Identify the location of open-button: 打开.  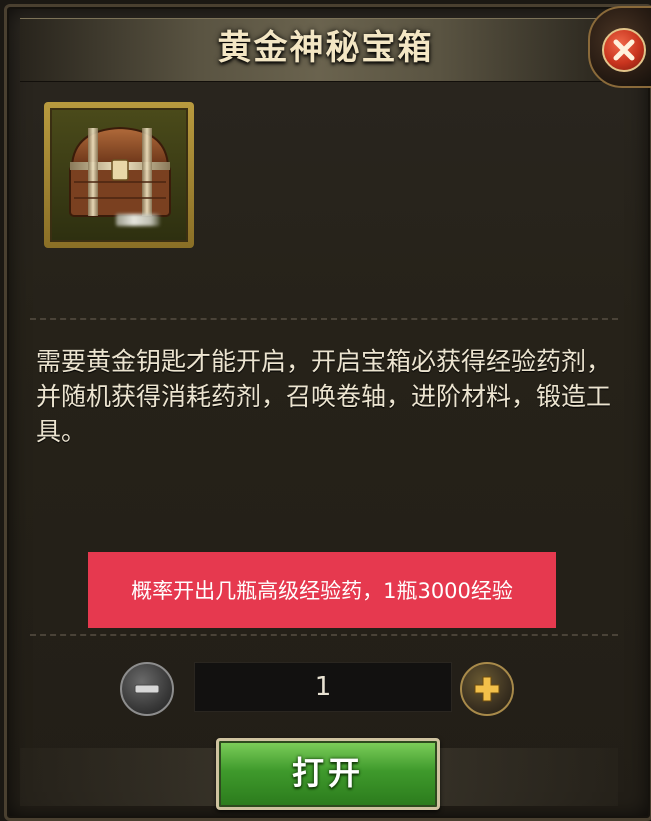
(328, 774).